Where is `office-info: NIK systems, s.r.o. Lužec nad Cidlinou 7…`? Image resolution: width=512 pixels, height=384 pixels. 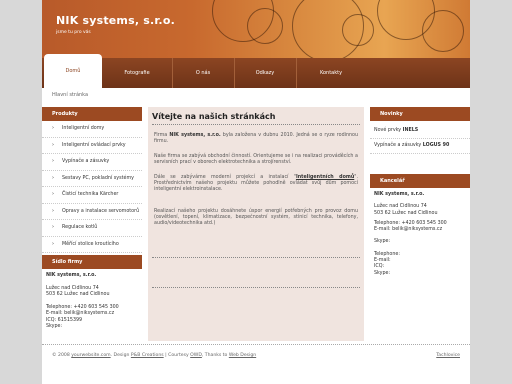 office-info: NIK systems, s.r.o. Lužec nad Cidlinou 7… is located at coordinates (420, 234).